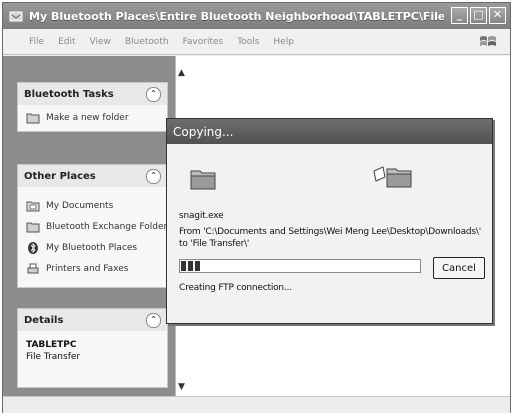 This screenshot has height=415, width=513. What do you see at coordinates (53, 357) in the screenshot?
I see `details-type: File Transfer` at bounding box center [53, 357].